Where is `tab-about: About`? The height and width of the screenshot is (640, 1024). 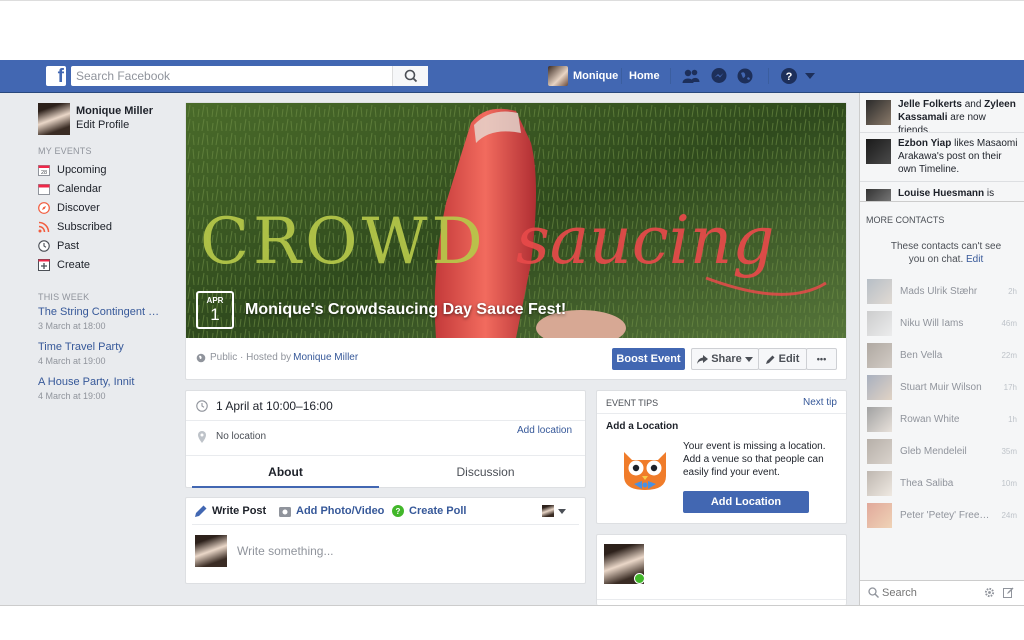
tab-about: About is located at coordinates (285, 472).